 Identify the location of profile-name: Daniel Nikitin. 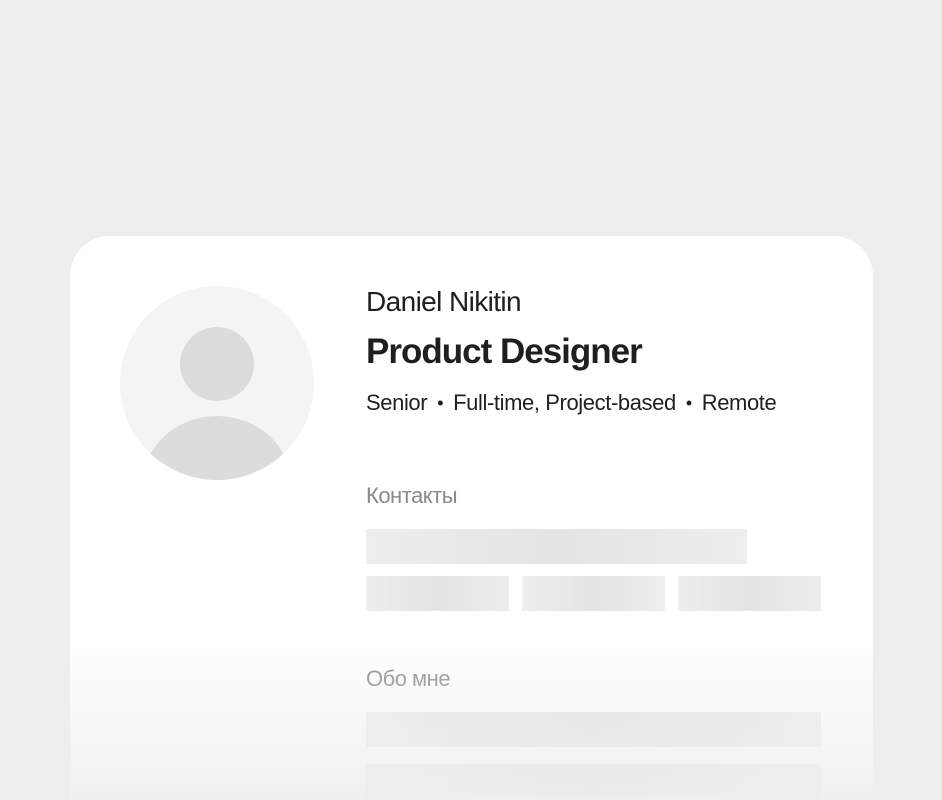
(444, 301).